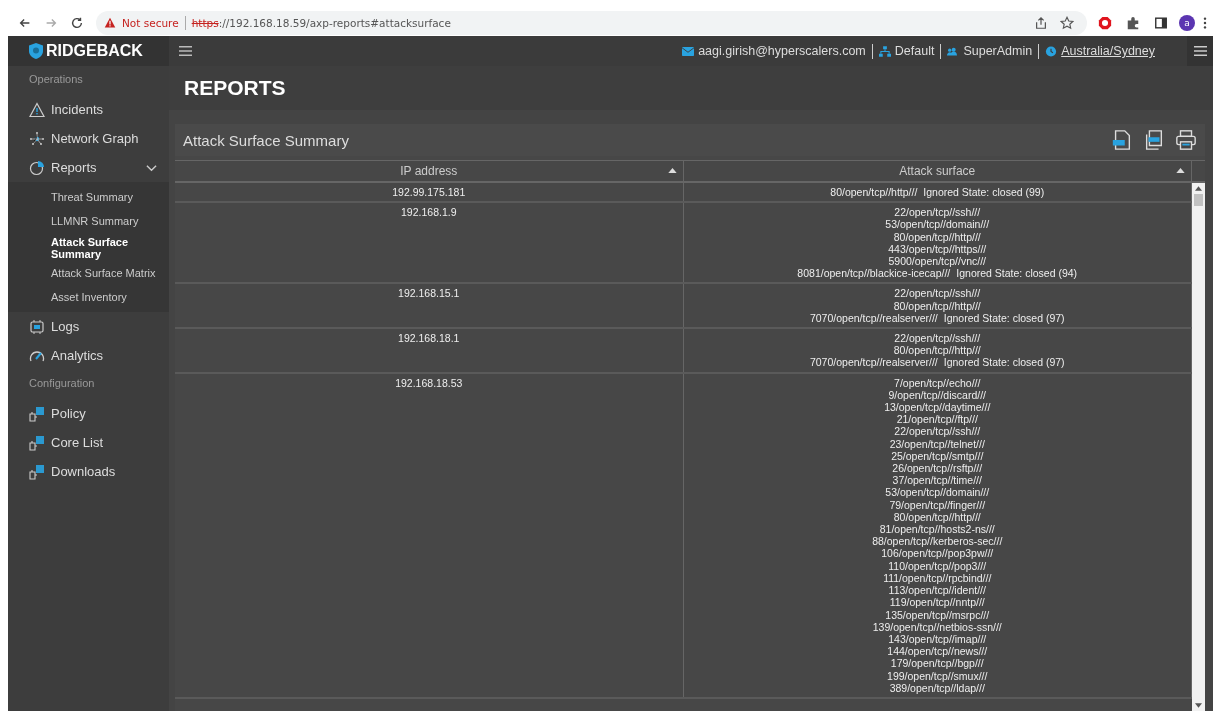  Describe the element at coordinates (1198, 188) in the screenshot. I see `scroll-up-icon` at that location.